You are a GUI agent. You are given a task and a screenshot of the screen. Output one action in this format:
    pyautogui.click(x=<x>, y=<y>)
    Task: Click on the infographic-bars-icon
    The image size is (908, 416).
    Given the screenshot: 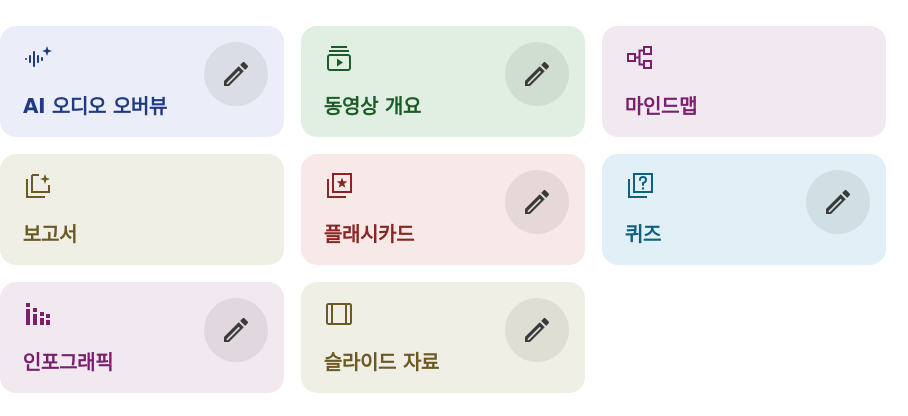 What is the action you would take?
    pyautogui.click(x=38, y=314)
    